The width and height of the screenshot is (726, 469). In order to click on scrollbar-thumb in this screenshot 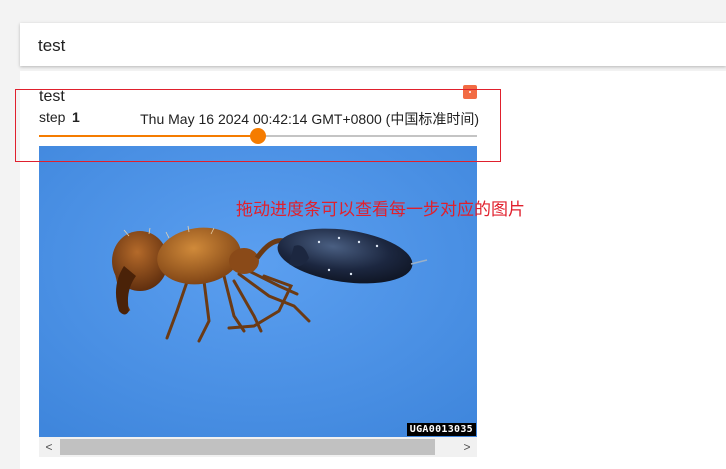, I will do `click(247, 447)`.